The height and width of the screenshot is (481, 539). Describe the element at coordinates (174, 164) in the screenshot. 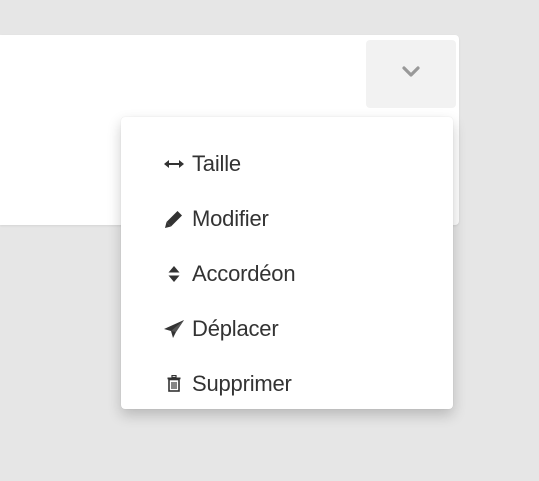

I see `arrows-horizontal-icon` at that location.